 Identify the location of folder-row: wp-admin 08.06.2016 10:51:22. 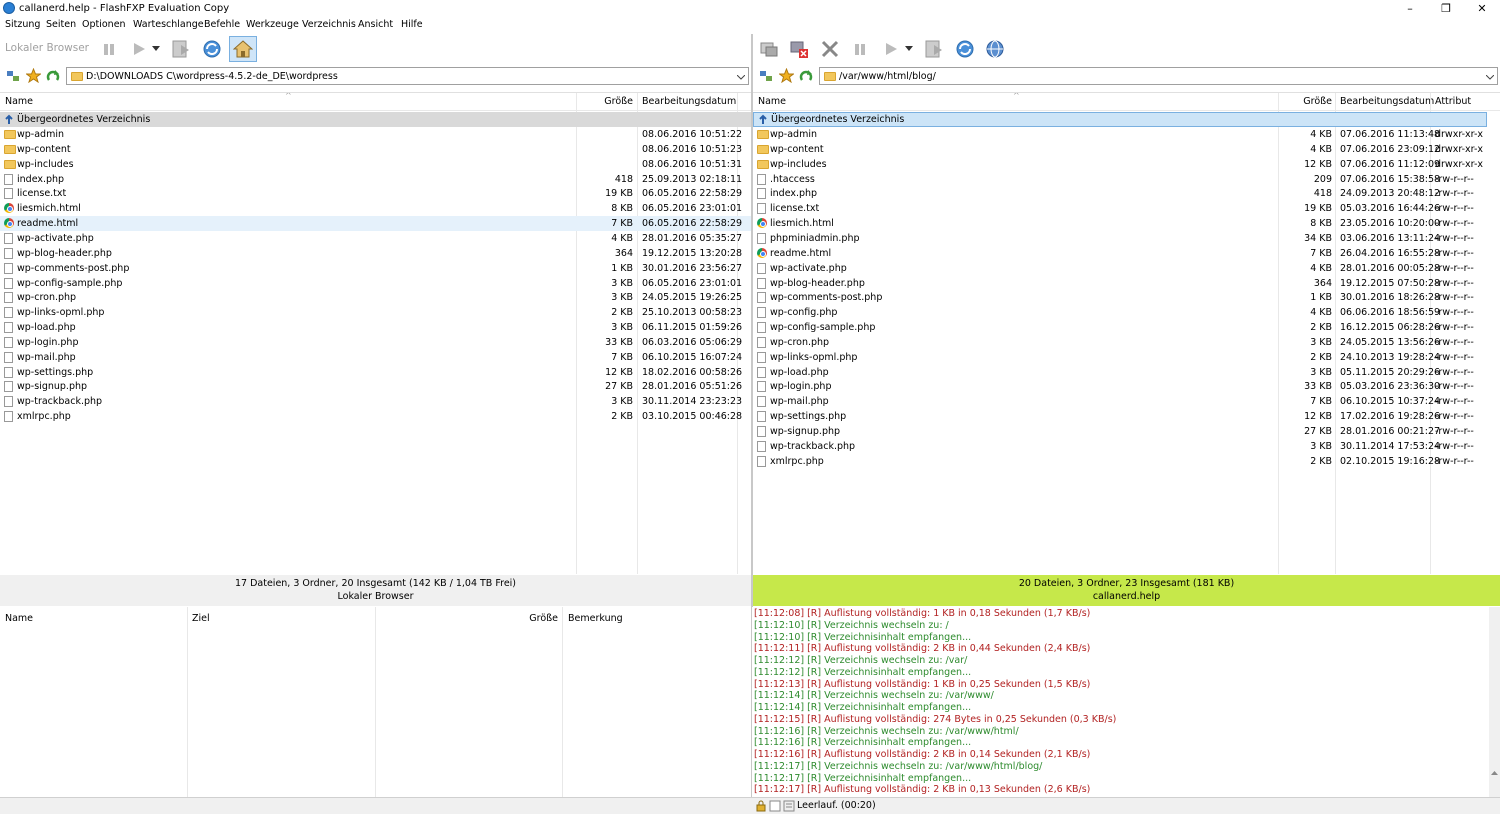
(375, 134).